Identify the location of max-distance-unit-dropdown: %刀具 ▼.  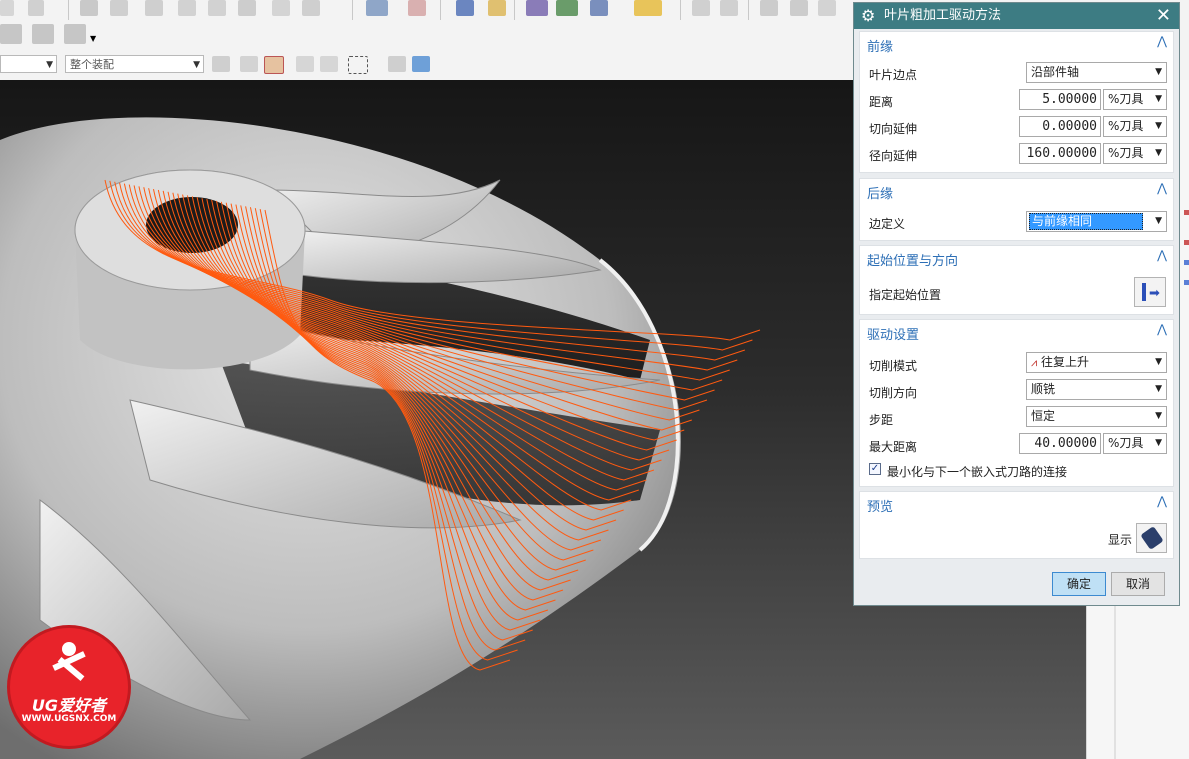
(1135, 443).